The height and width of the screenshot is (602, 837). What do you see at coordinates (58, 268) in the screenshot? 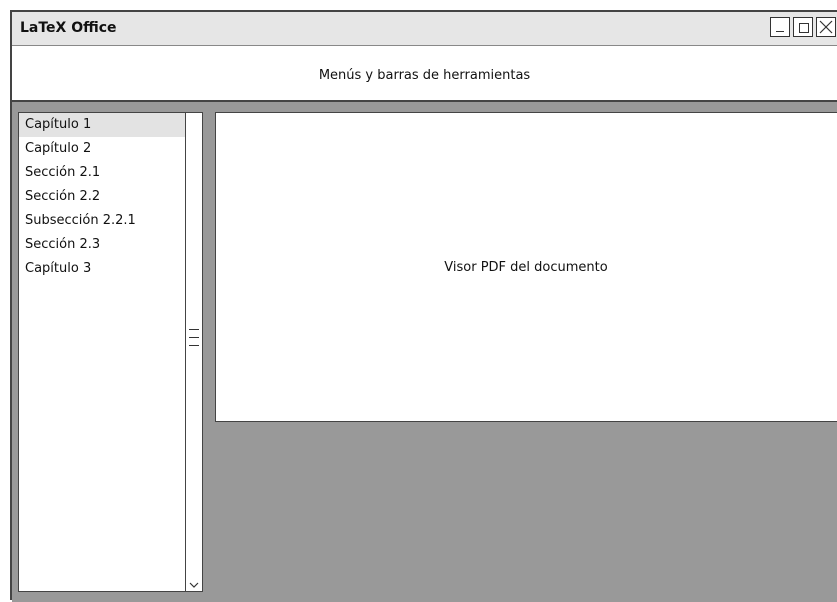
I see `outline-item-label: Capítulo 3` at bounding box center [58, 268].